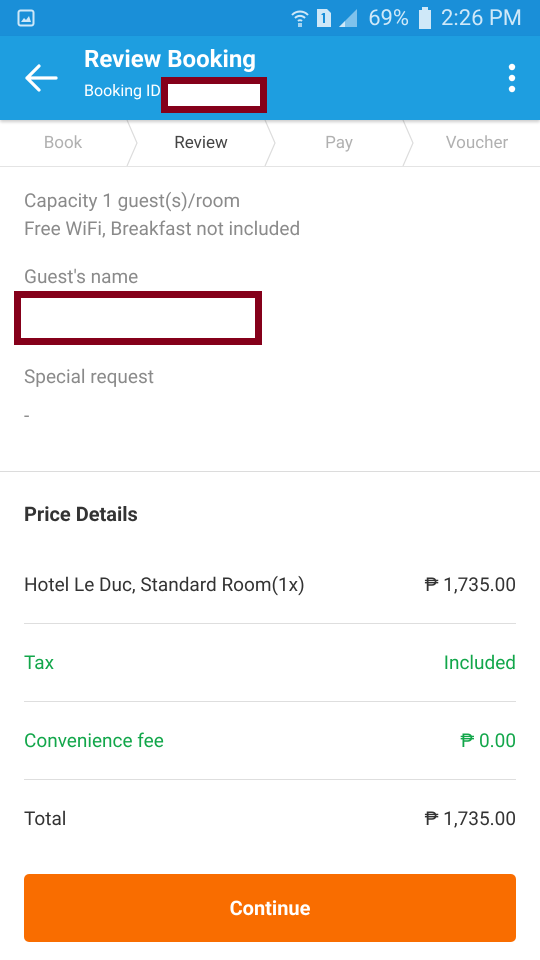 The height and width of the screenshot is (960, 540). What do you see at coordinates (201, 143) in the screenshot?
I see `step-label: Review` at bounding box center [201, 143].